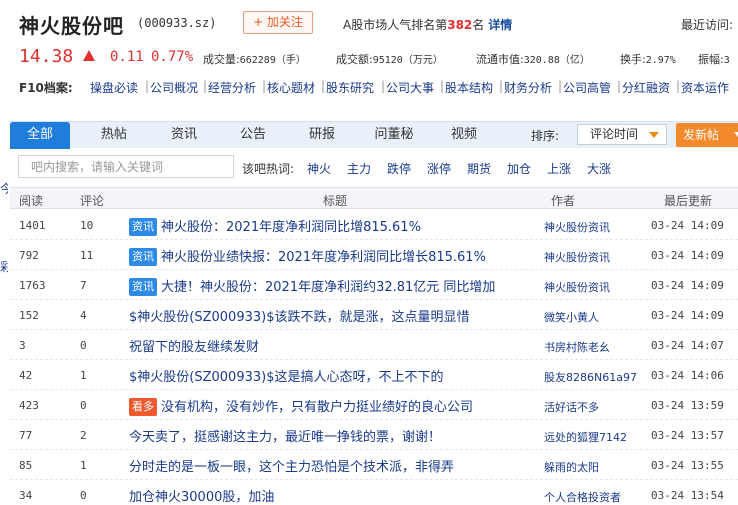 Image resolution: width=738 pixels, height=505 pixels. Describe the element at coordinates (253, 135) in the screenshot. I see `tab-3: 公告` at that location.